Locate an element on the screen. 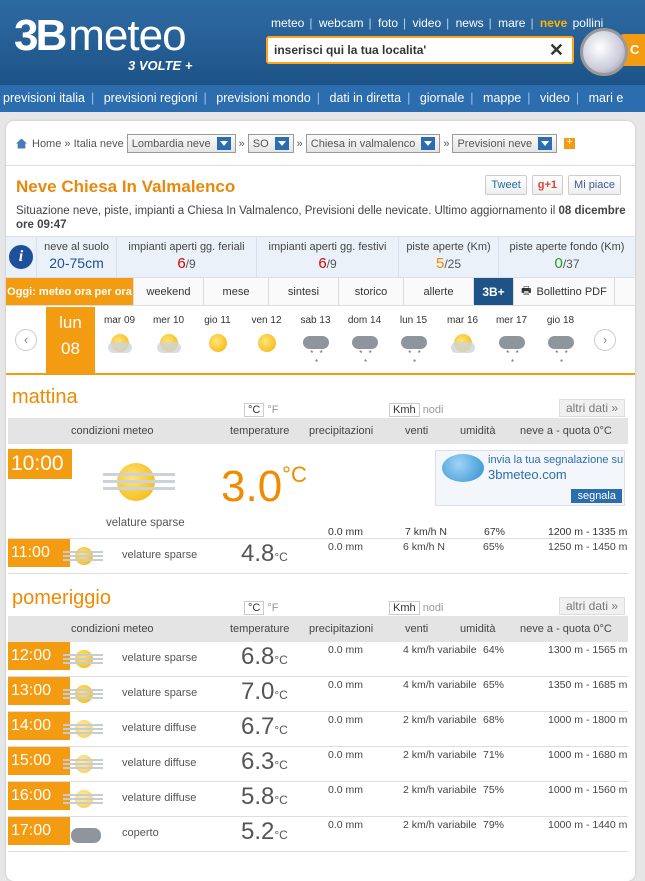  search-input: inserisci qui la tua localita' ✕ is located at coordinates (420, 50).